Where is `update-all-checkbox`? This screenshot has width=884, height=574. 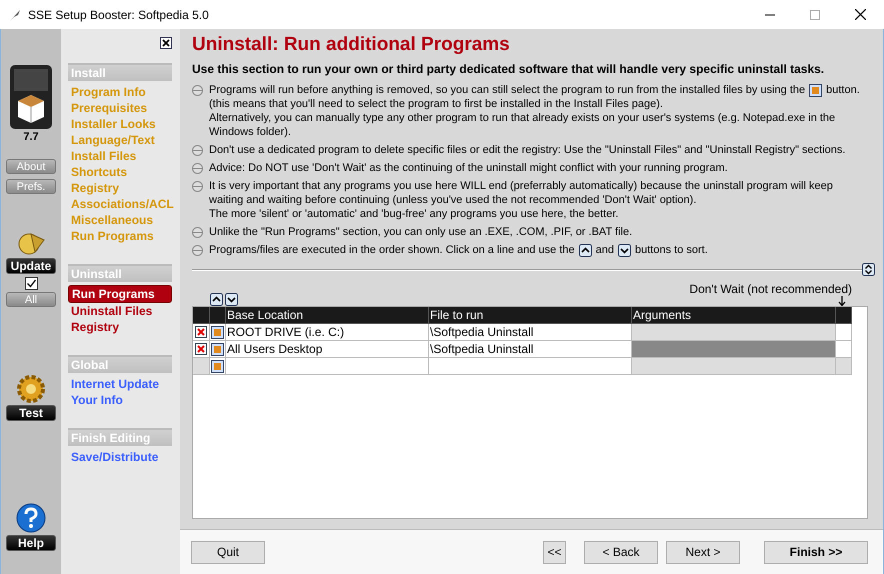
update-all-checkbox is located at coordinates (31, 283).